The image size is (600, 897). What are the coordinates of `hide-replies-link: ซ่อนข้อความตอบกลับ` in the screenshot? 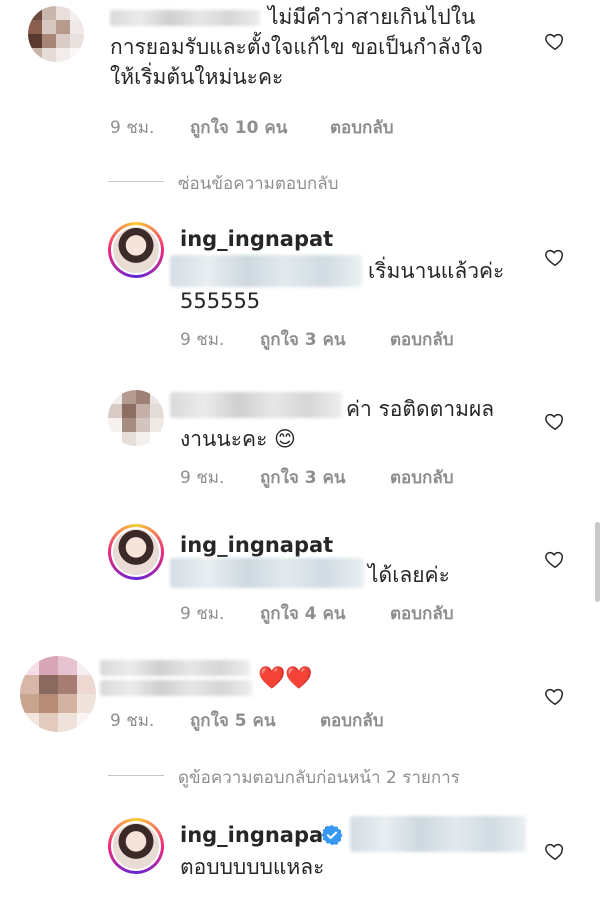 It's located at (258, 183).